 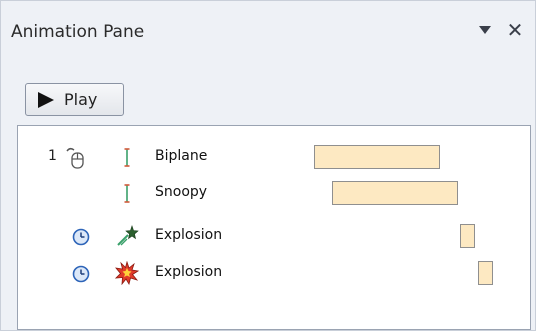 What do you see at coordinates (181, 156) in the screenshot?
I see `animation-name: Biplane` at bounding box center [181, 156].